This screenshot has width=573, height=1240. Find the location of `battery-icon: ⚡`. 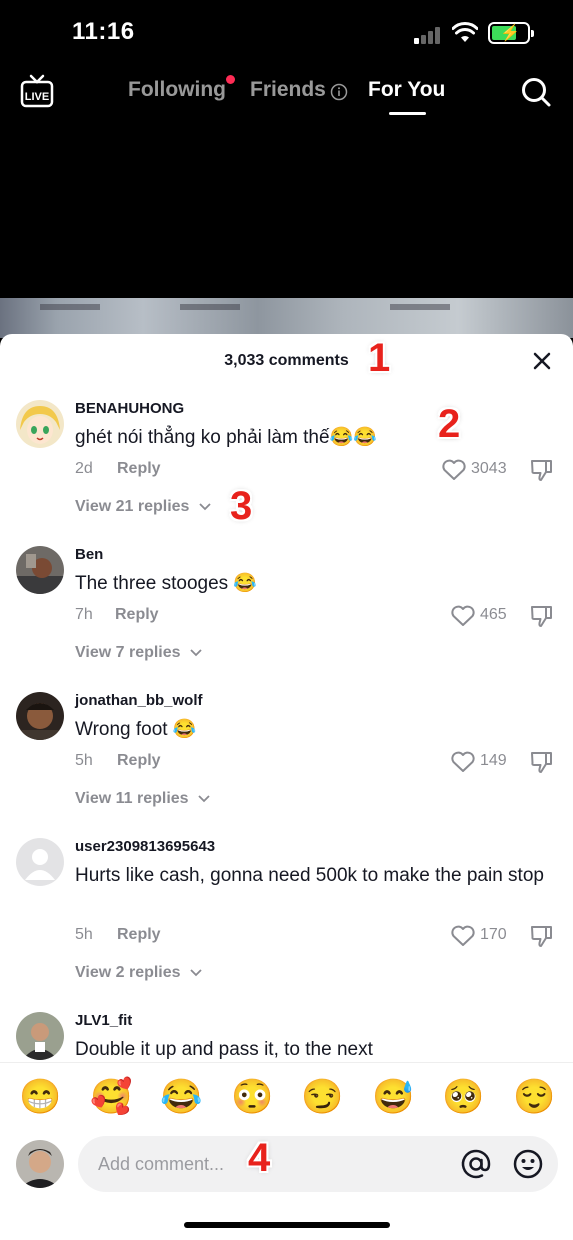

battery-icon: ⚡ is located at coordinates (511, 33).